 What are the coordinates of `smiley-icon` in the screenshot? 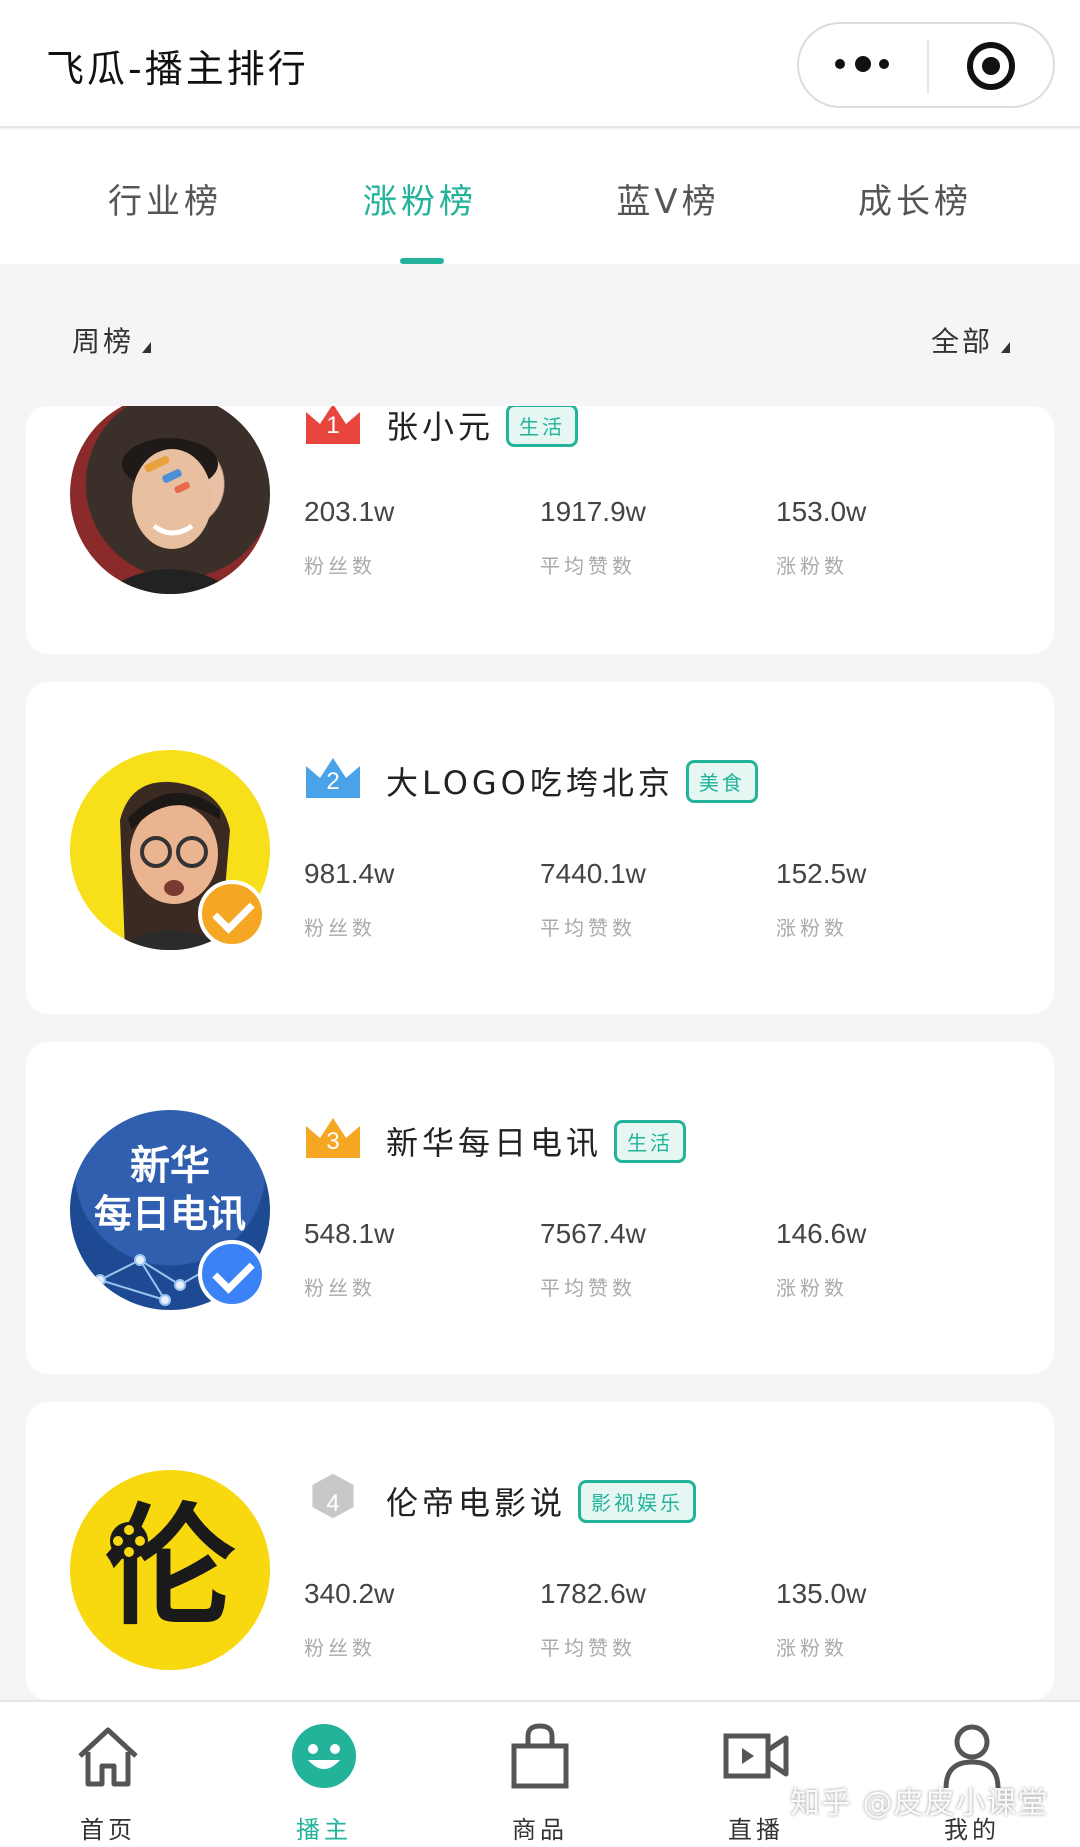 It's located at (324, 1756).